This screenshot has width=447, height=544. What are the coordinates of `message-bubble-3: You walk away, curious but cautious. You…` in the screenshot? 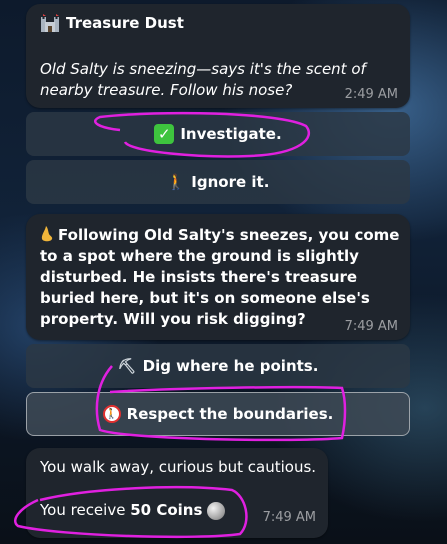 It's located at (177, 493).